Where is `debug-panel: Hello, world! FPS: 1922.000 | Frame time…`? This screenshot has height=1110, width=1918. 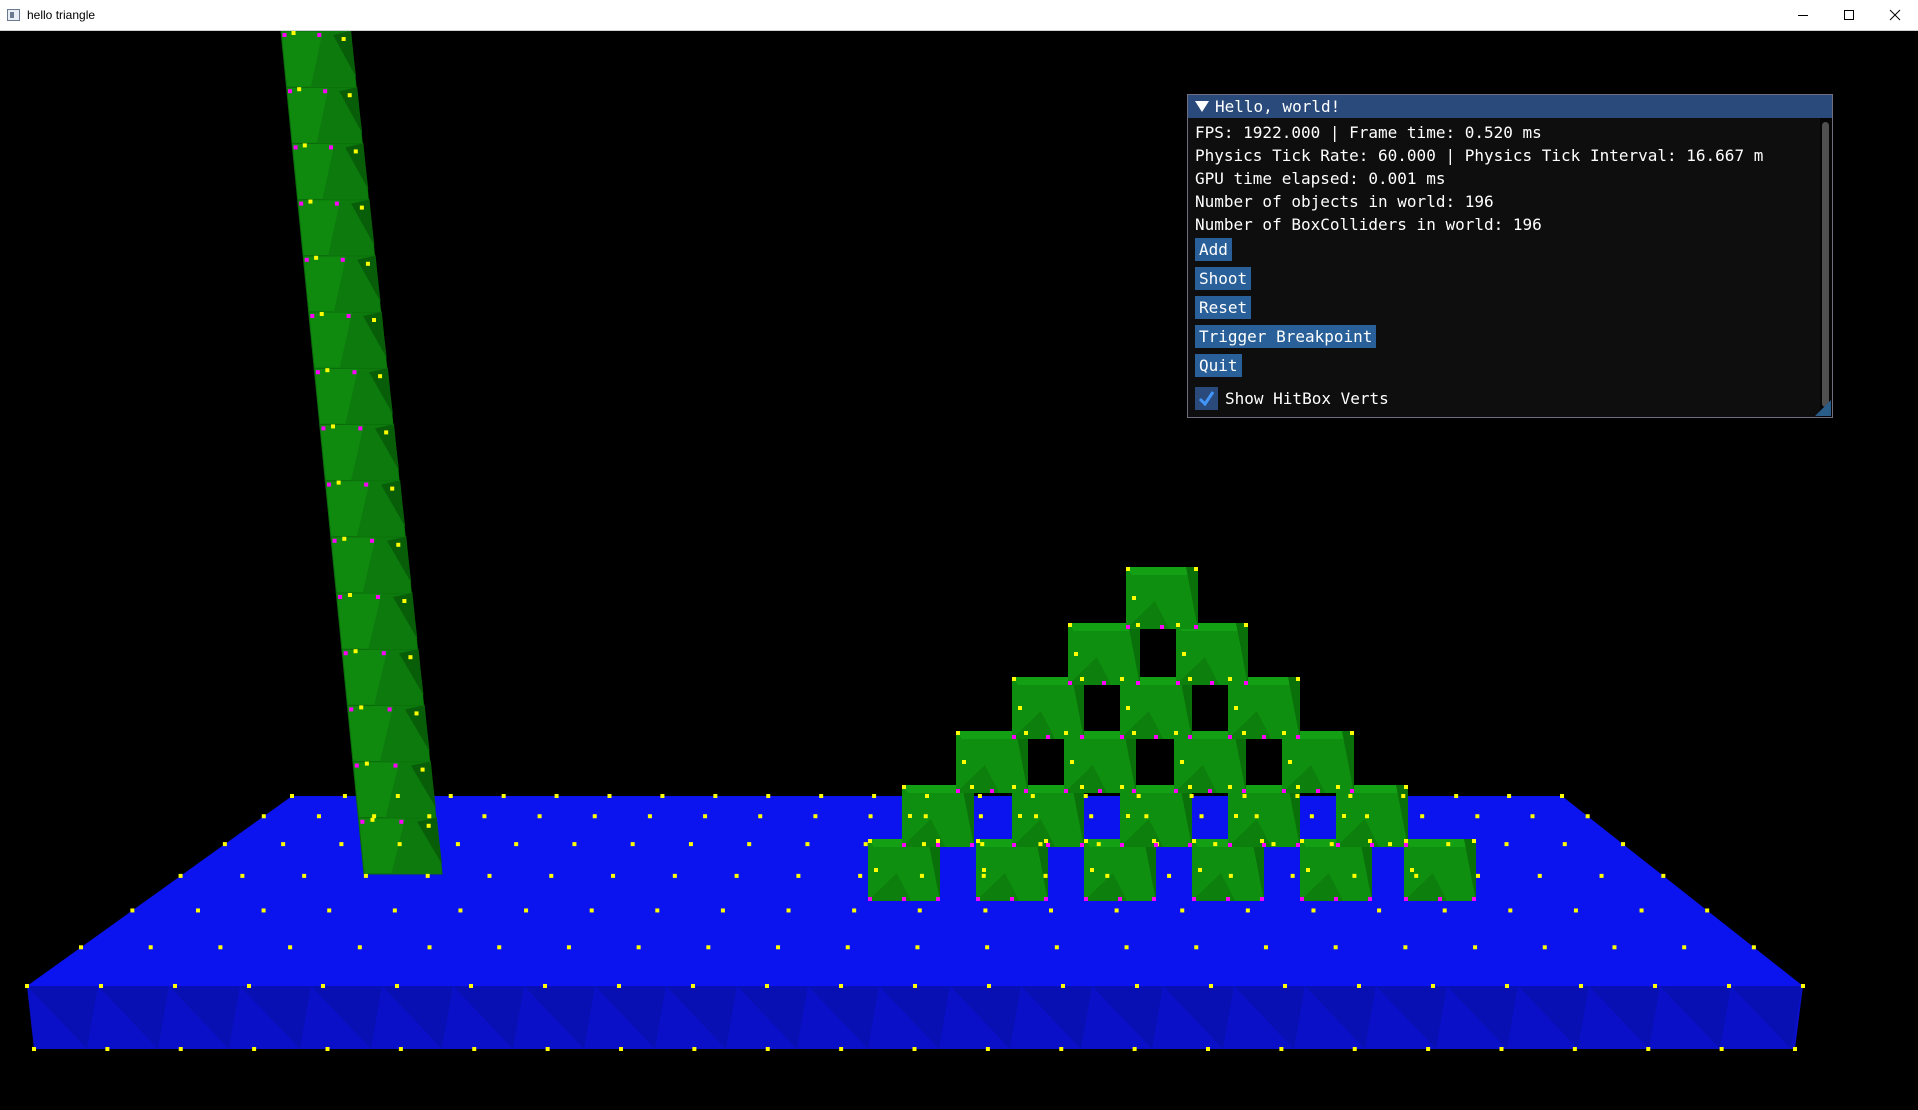 debug-panel: Hello, world! FPS: 1922.000 | Frame time… is located at coordinates (1510, 256).